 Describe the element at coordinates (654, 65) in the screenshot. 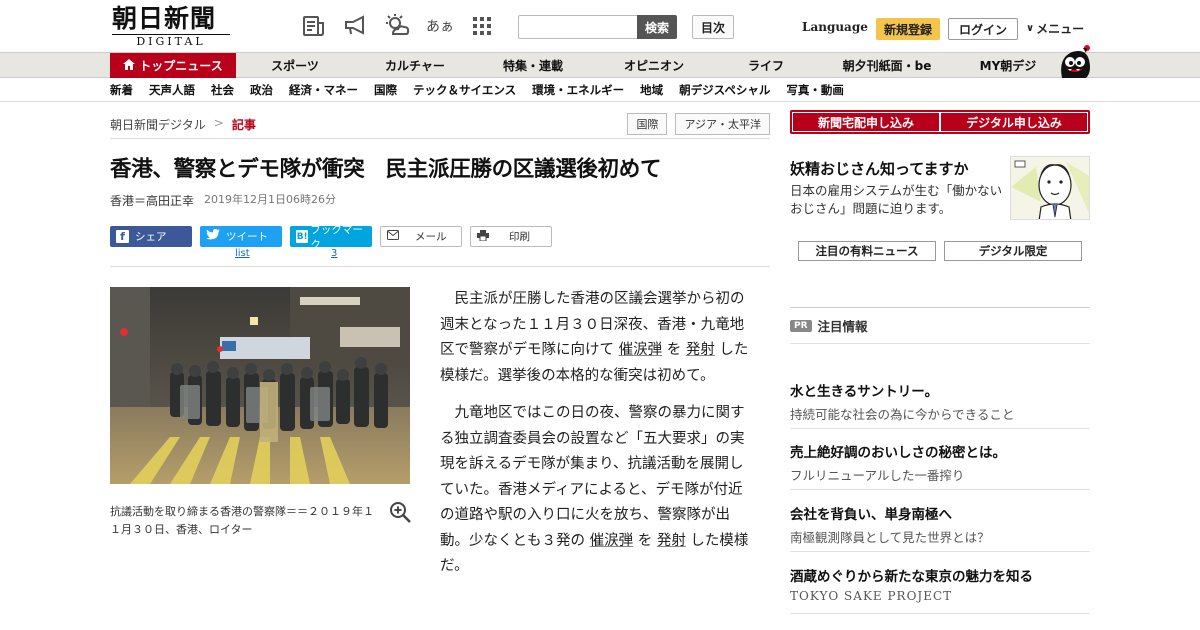

I see `nav-opinion: オピニオン` at that location.